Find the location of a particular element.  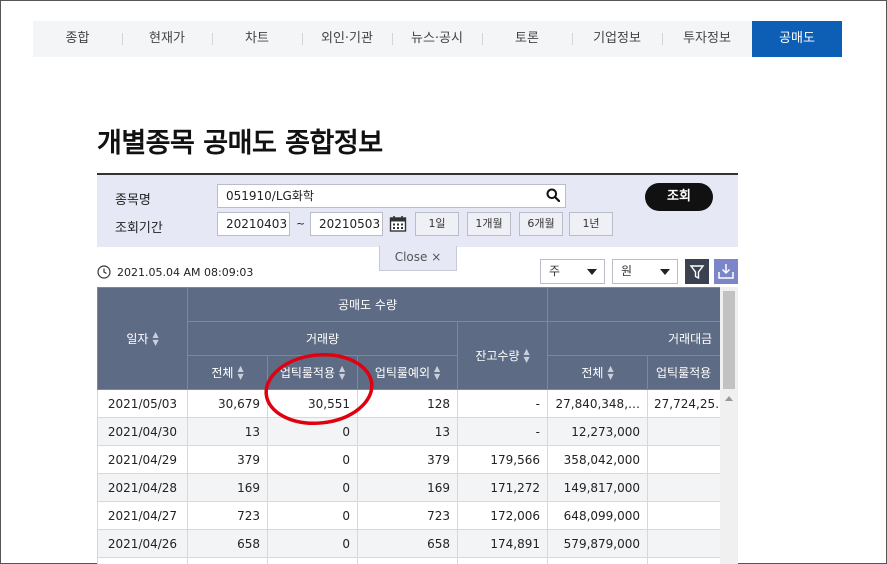

period-1year-button: 1년 is located at coordinates (591, 224).